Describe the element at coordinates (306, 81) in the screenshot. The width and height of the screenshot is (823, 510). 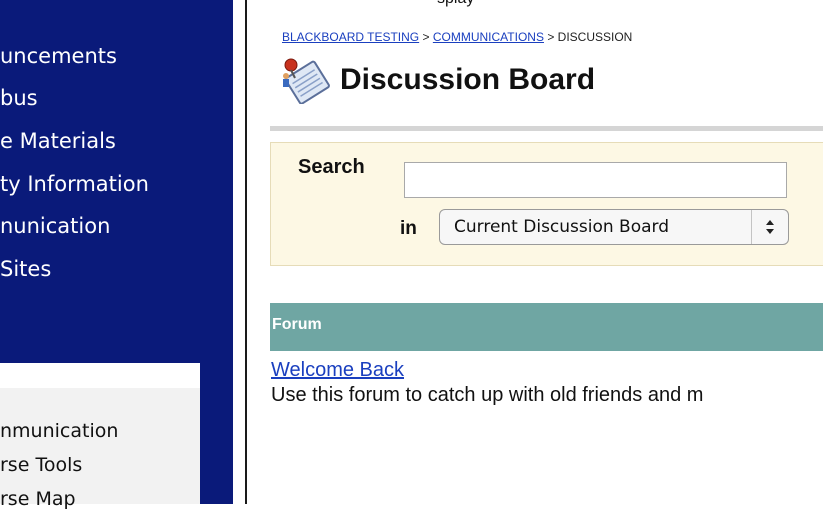
I see `discussion-board-icon` at that location.